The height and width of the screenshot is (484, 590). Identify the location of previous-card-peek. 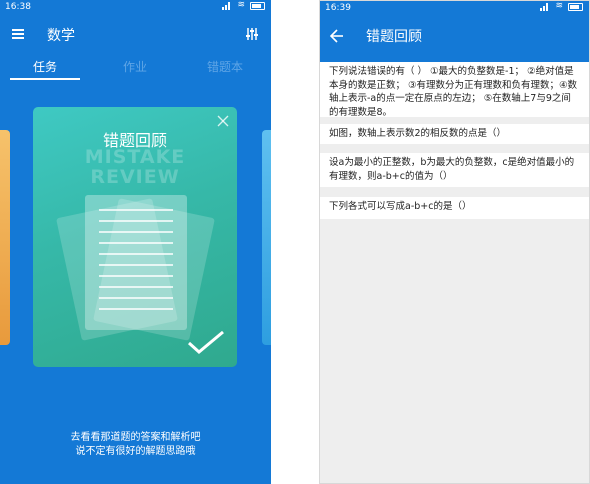
(5, 237).